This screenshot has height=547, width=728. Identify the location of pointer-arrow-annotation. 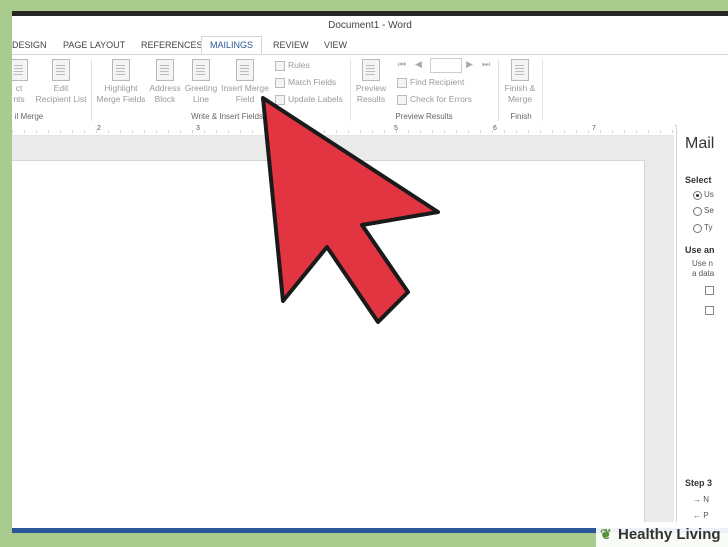
(350, 210).